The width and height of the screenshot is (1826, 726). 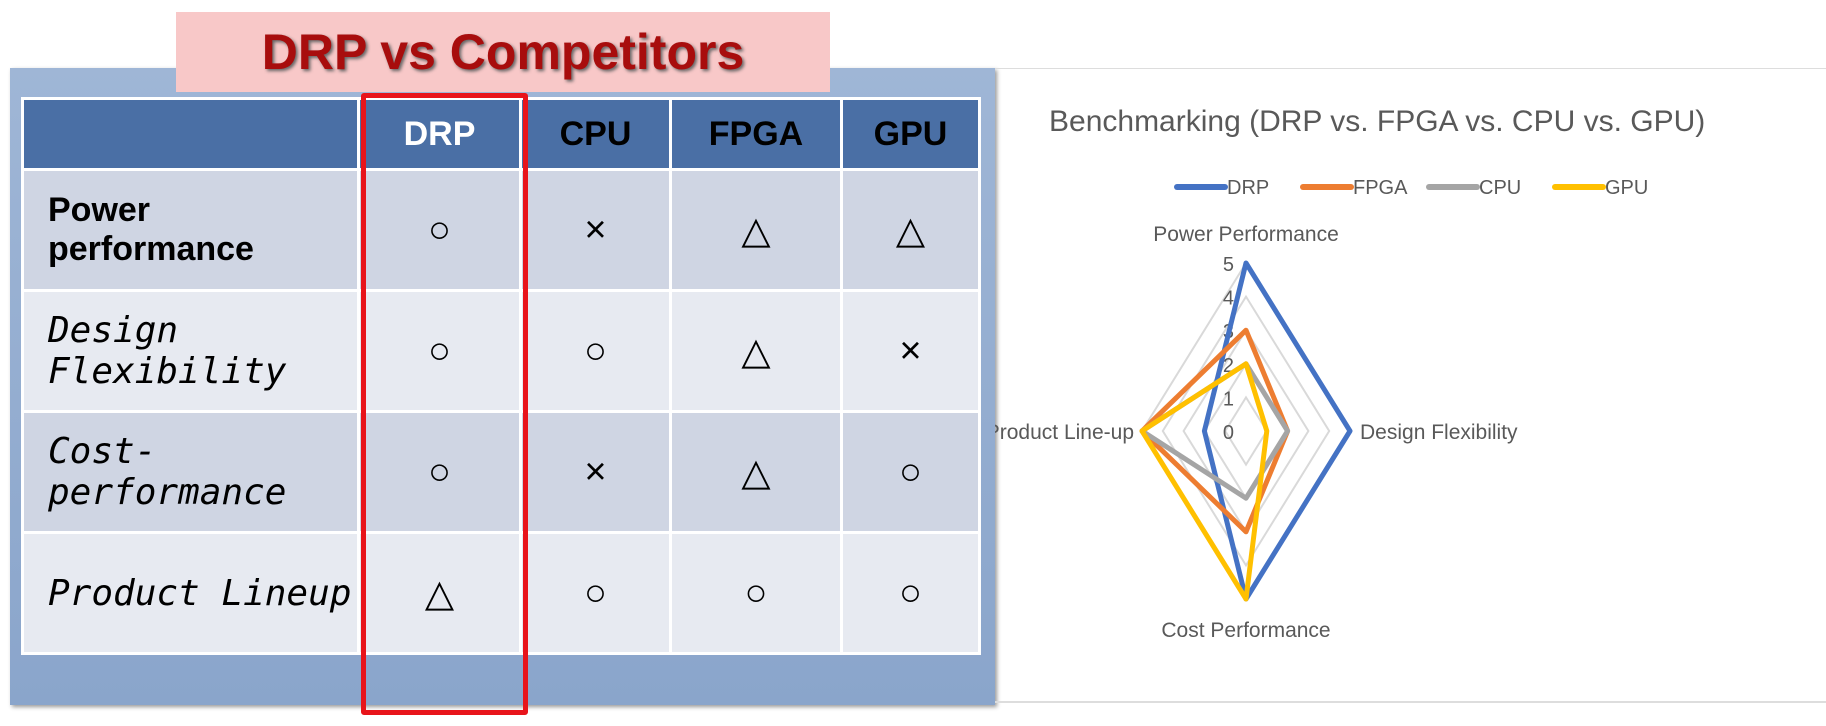 What do you see at coordinates (1228, 399) in the screenshot?
I see `tick-label: 1` at bounding box center [1228, 399].